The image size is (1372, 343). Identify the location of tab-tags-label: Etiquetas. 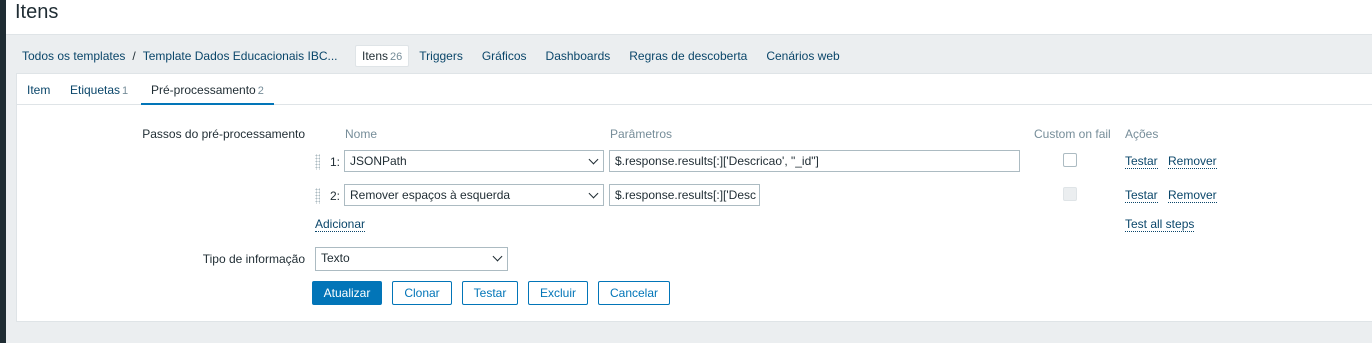
(95, 90).